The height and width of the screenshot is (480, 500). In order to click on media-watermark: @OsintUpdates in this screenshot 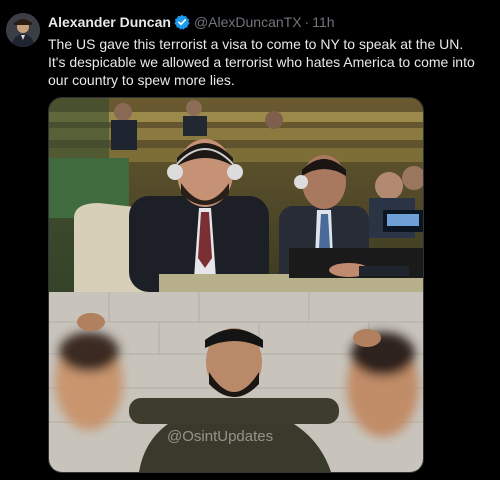, I will do `click(220, 436)`.